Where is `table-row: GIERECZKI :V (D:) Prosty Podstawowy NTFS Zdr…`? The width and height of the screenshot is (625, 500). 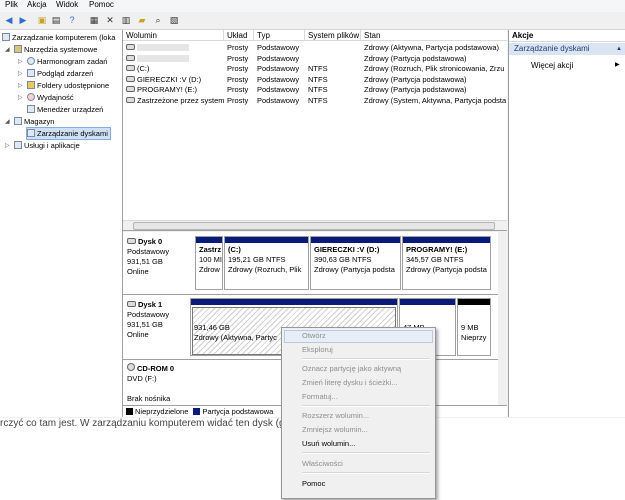
table-row: GIERECZKI :V (D:) Prosty Podstawowy NTFS Zdr… is located at coordinates (315, 79).